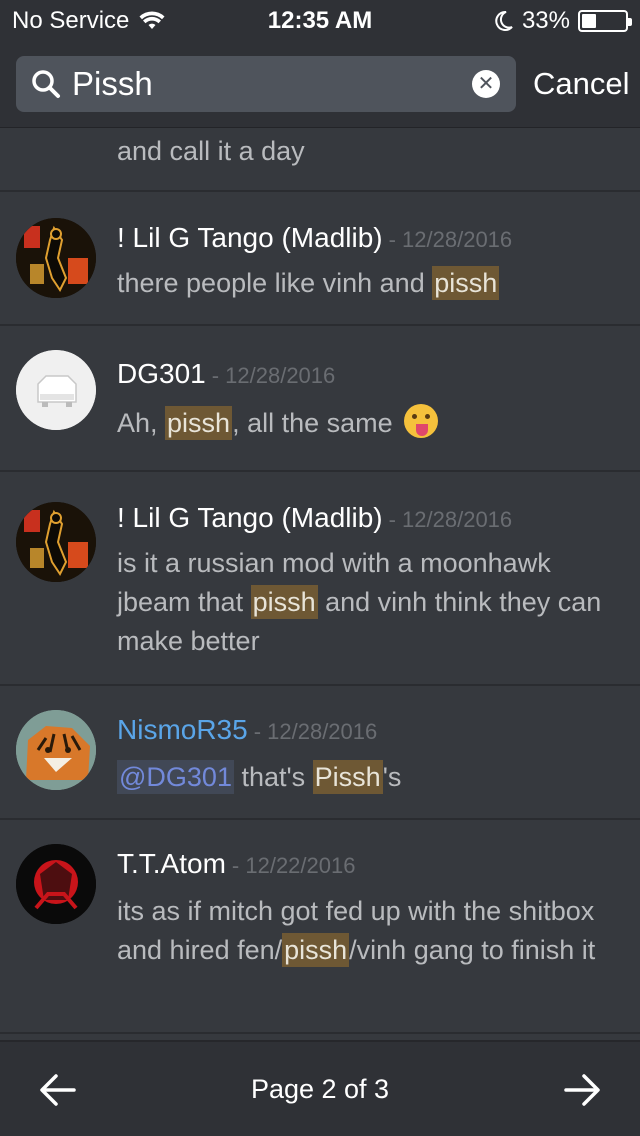 This screenshot has width=640, height=1136. I want to click on message-header: NismoR35 - 12/28/2016, so click(247, 730).